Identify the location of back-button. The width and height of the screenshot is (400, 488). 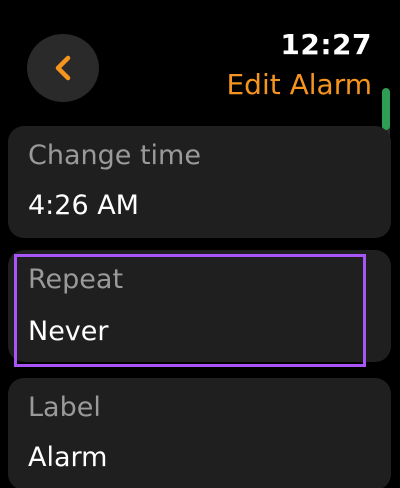
(63, 68).